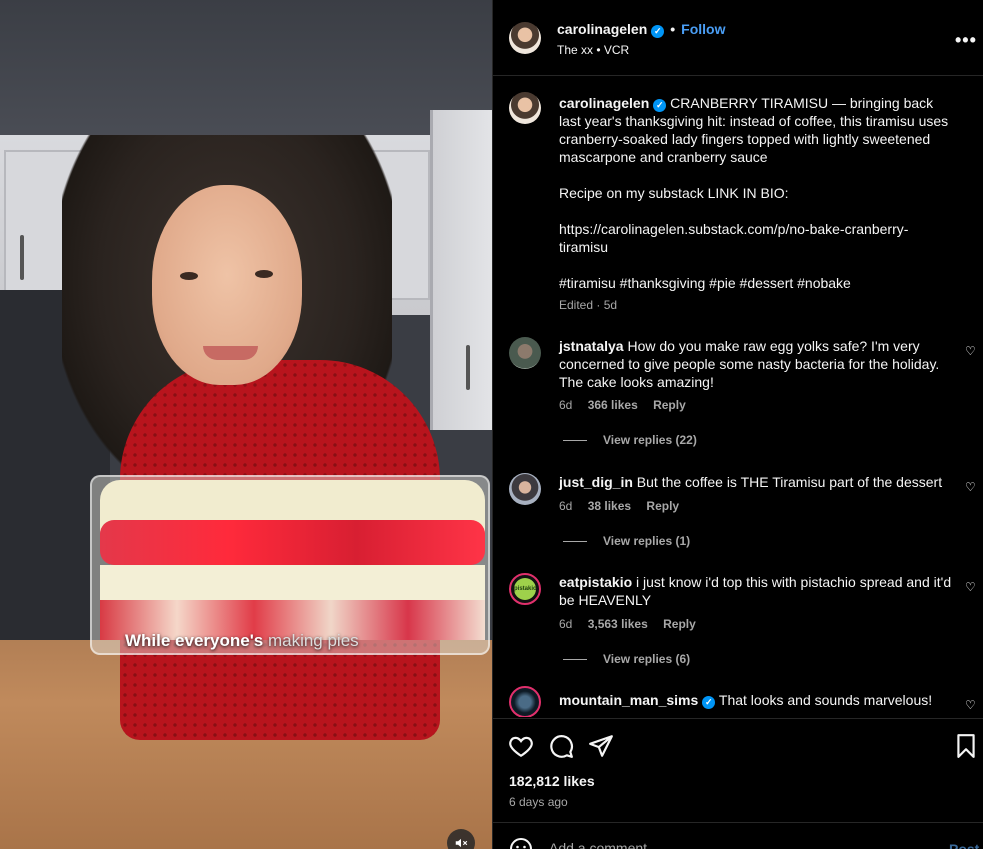  What do you see at coordinates (729, 844) in the screenshot?
I see `add-comment-input` at bounding box center [729, 844].